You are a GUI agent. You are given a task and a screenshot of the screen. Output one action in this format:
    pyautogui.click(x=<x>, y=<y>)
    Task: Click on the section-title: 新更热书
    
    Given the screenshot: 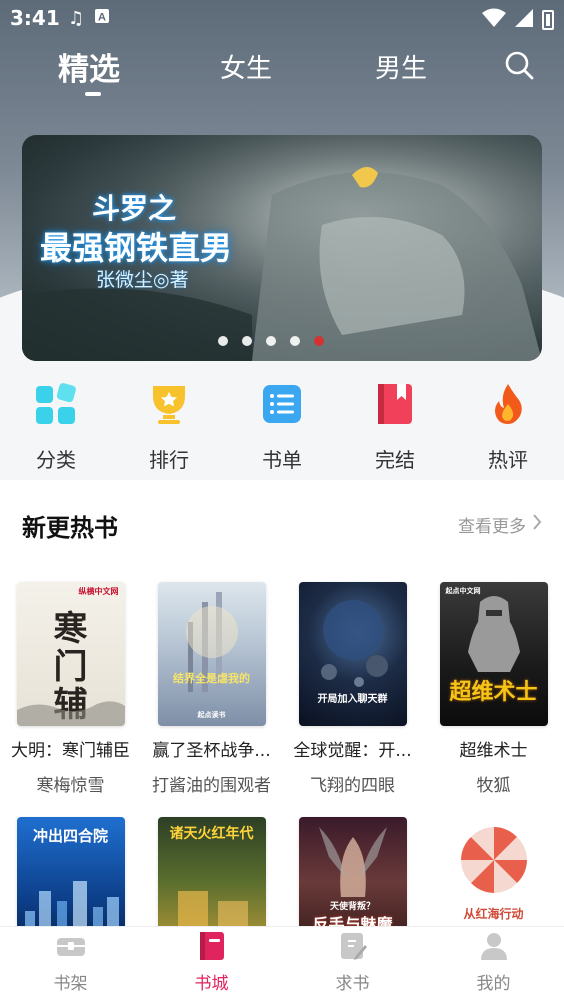 What is the action you would take?
    pyautogui.click(x=70, y=528)
    